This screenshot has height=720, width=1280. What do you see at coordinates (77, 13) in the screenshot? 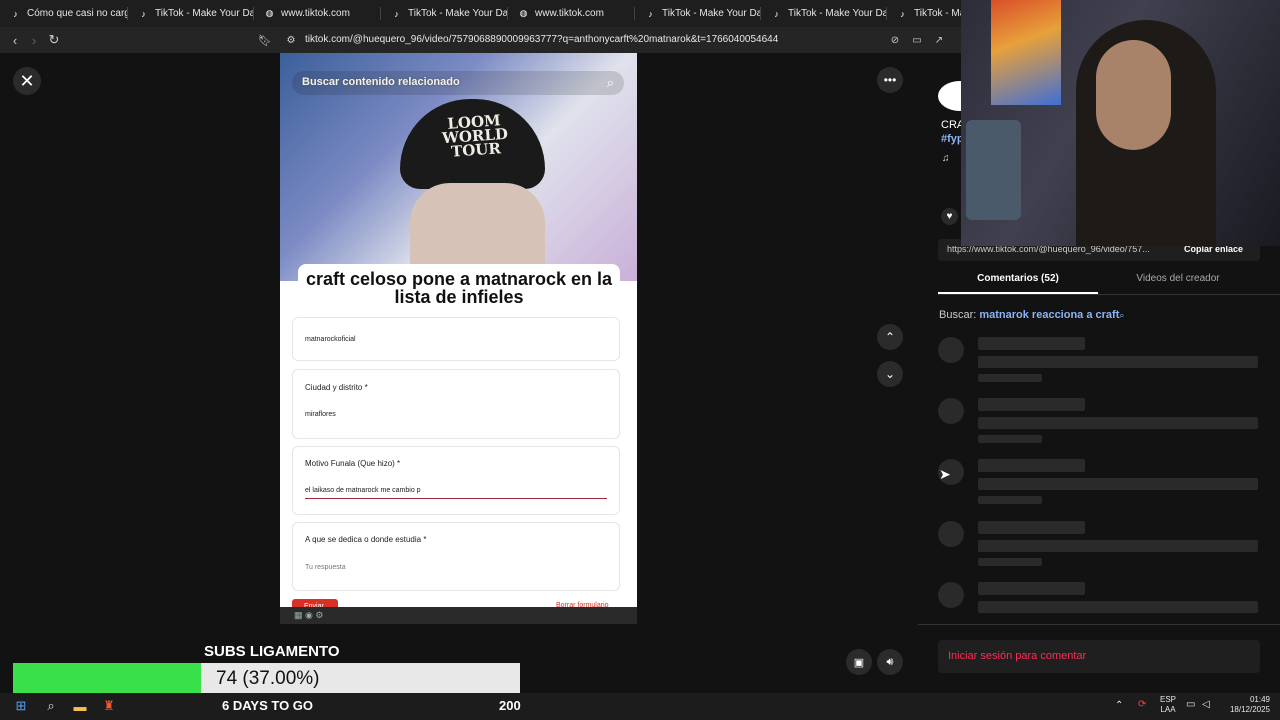
I see `tab-title: Cómo que casi no cargo p` at bounding box center [77, 13].